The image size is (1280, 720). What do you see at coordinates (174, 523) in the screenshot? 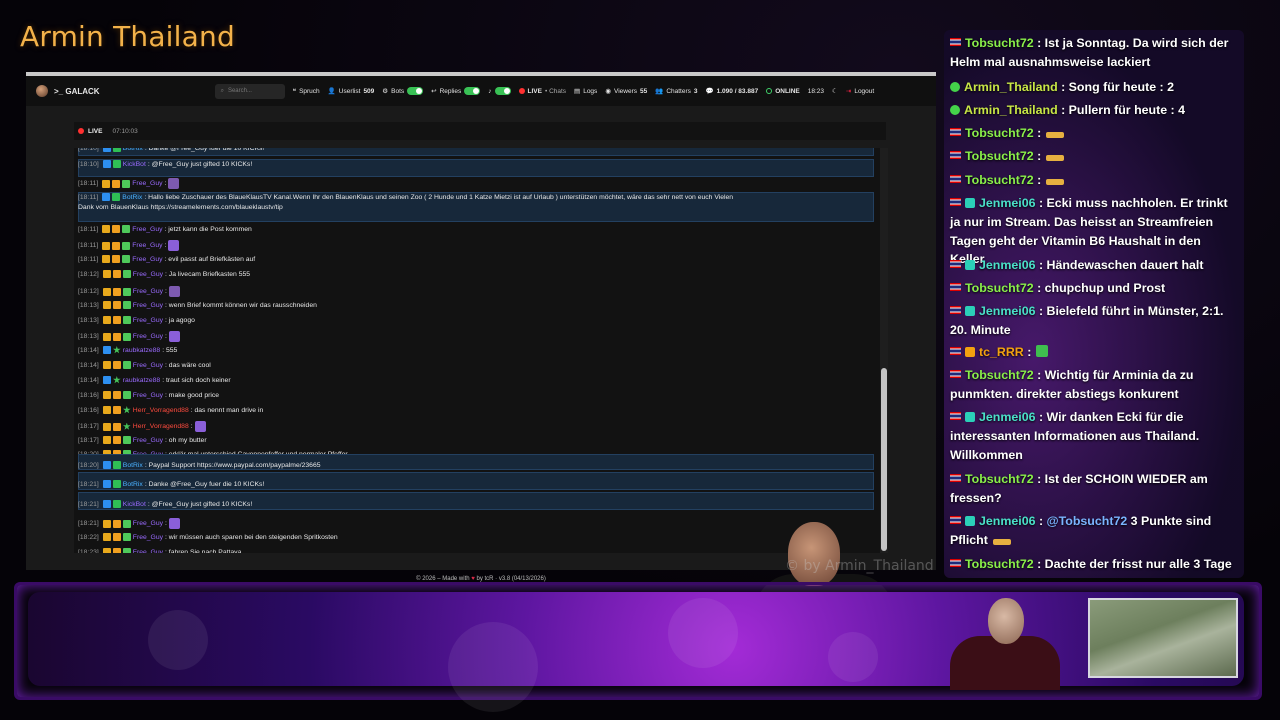
I see `emote-icon` at bounding box center [174, 523].